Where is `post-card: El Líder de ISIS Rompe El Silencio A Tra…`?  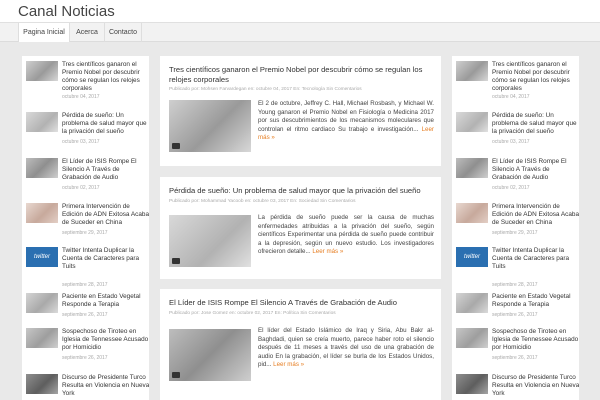 post-card: El Líder de ISIS Rompe El Silencio A Tra… is located at coordinates (300, 344).